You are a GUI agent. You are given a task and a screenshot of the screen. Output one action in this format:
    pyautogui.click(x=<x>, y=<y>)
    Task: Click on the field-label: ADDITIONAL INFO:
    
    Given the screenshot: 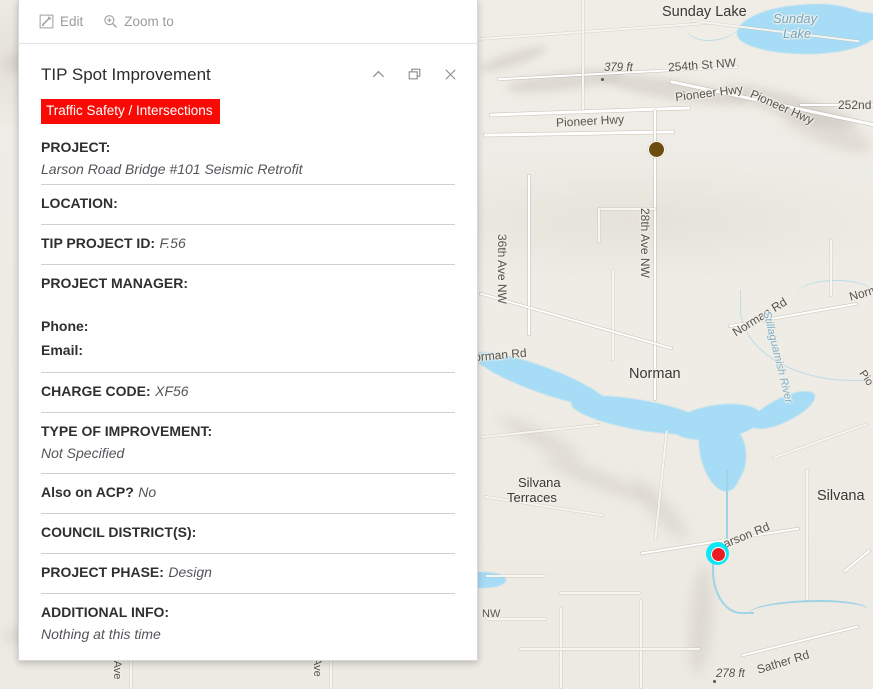 What is the action you would take?
    pyautogui.click(x=105, y=611)
    